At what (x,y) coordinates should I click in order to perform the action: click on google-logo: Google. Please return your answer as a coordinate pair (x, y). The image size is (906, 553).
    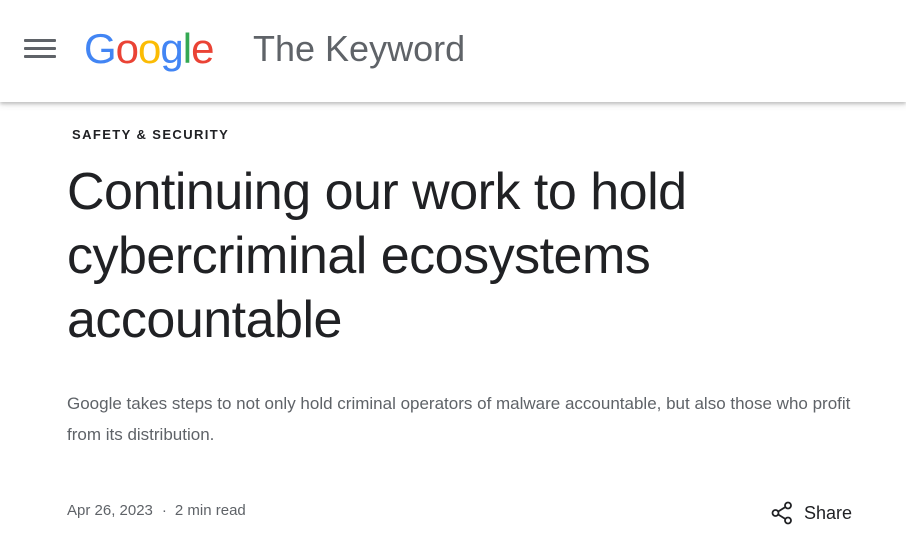
    Looking at the image, I should click on (149, 49).